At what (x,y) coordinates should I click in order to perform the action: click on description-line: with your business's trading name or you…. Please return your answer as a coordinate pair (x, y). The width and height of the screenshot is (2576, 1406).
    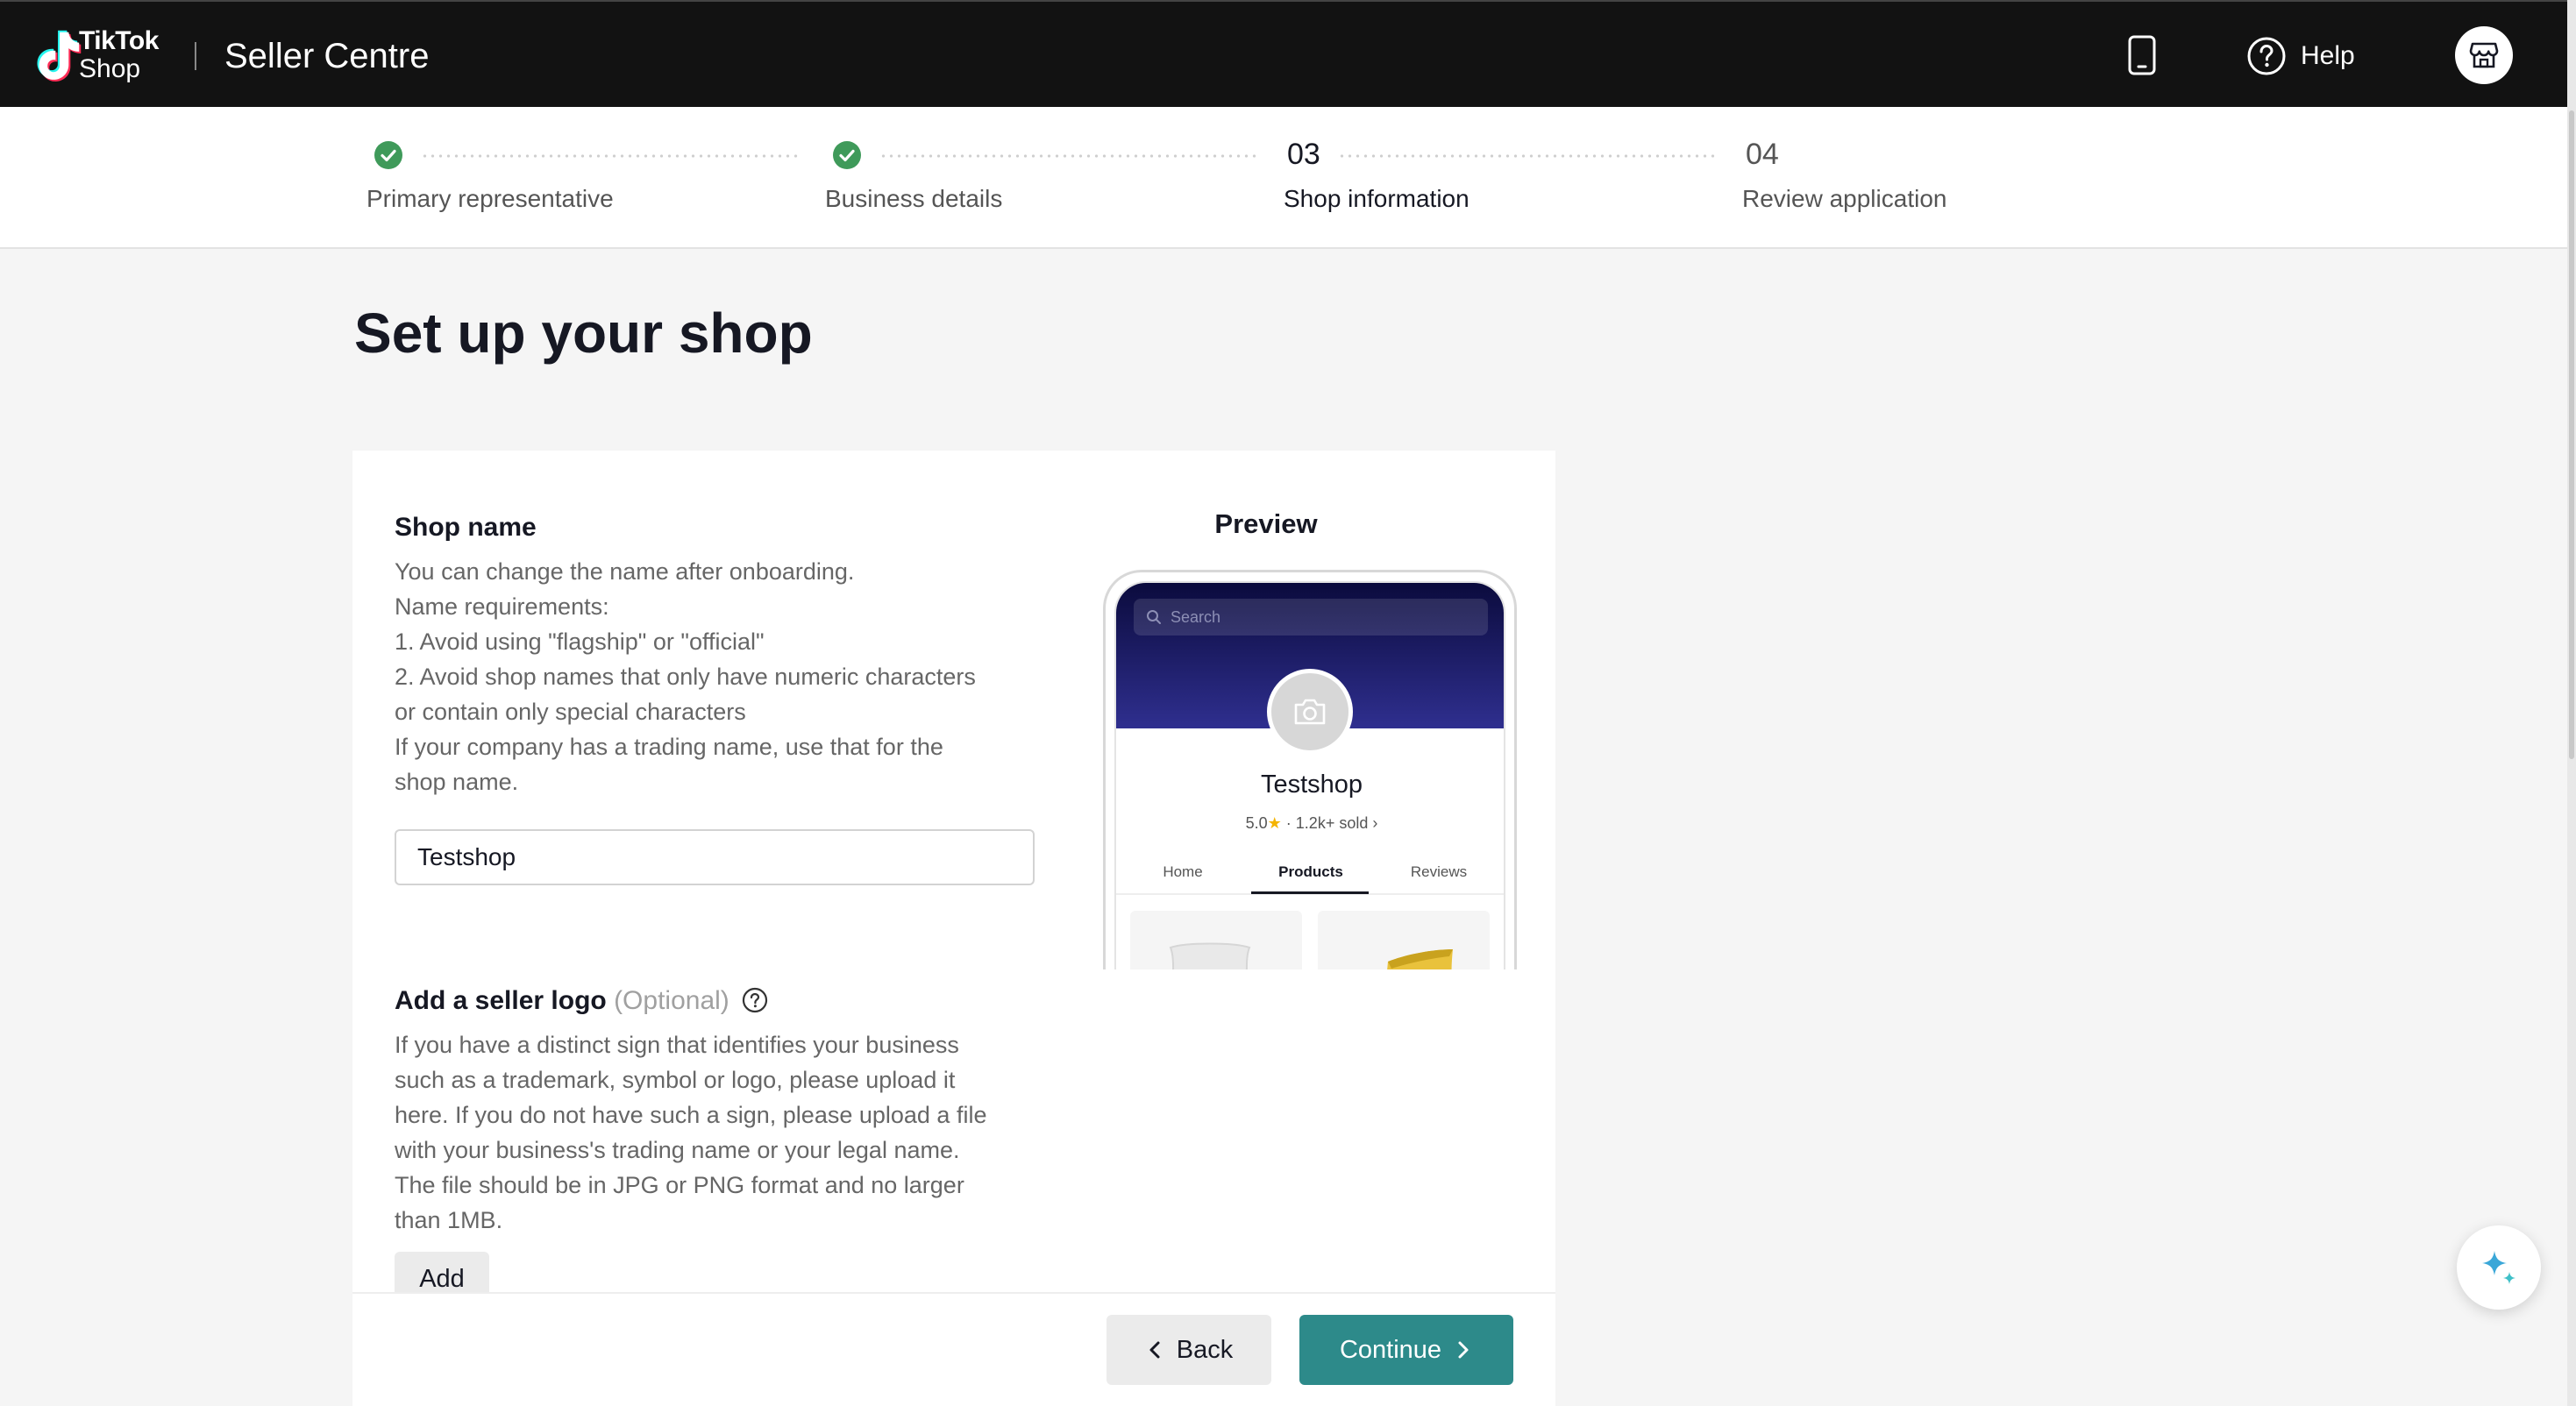
    Looking at the image, I should click on (677, 1150).